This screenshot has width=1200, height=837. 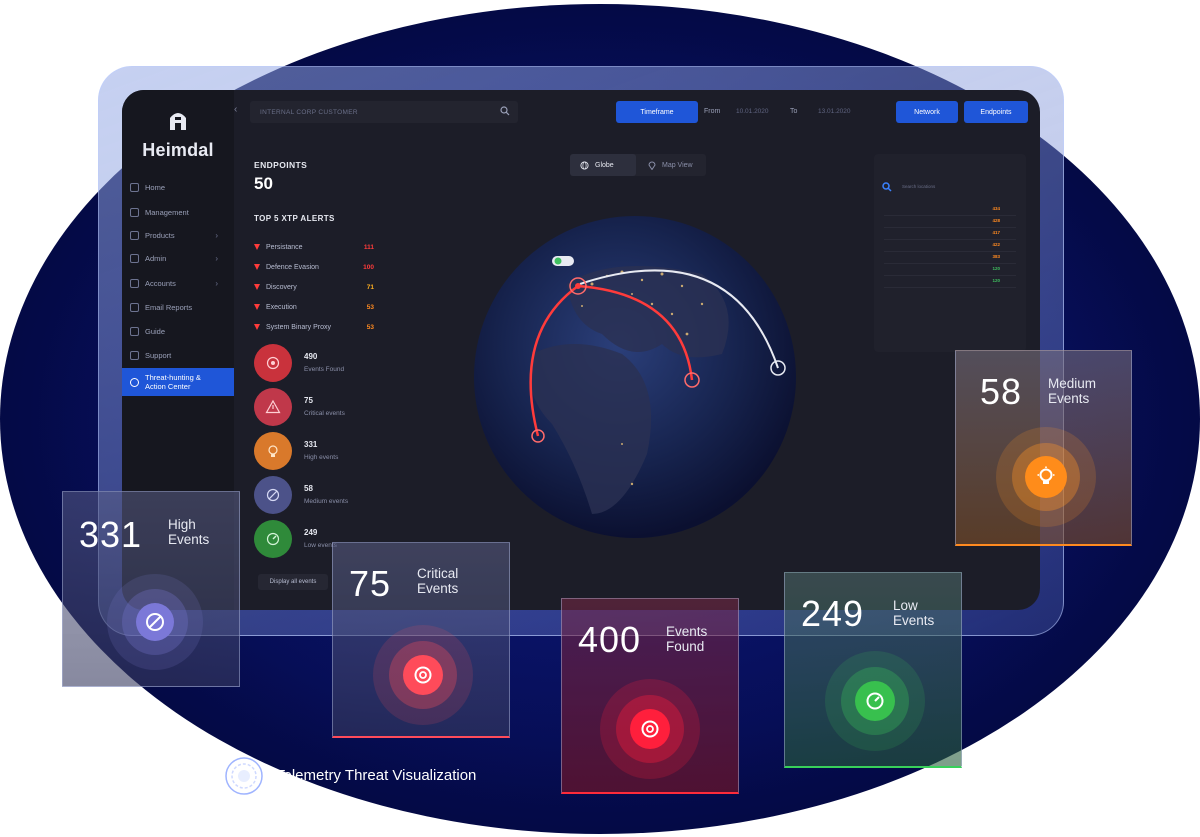 What do you see at coordinates (178, 187) in the screenshot?
I see `sidebar-item-home: Home` at bounding box center [178, 187].